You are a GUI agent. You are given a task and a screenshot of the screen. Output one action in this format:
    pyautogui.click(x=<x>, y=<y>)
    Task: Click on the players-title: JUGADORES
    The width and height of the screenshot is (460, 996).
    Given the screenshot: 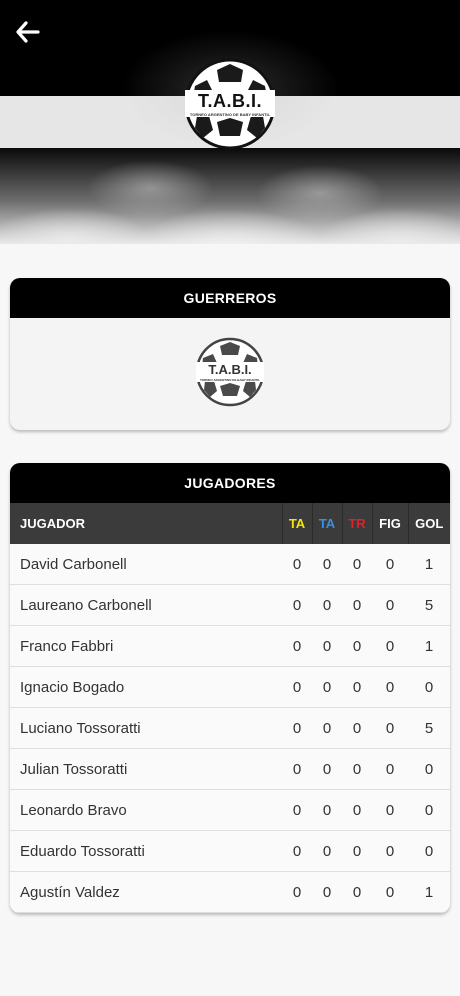 What is the action you would take?
    pyautogui.click(x=230, y=483)
    